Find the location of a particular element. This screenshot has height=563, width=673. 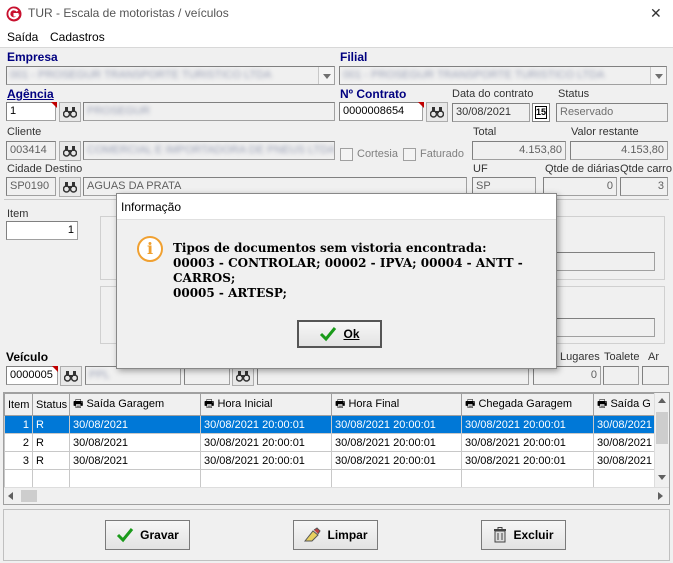

limpar-label: Limpar is located at coordinates (347, 535).